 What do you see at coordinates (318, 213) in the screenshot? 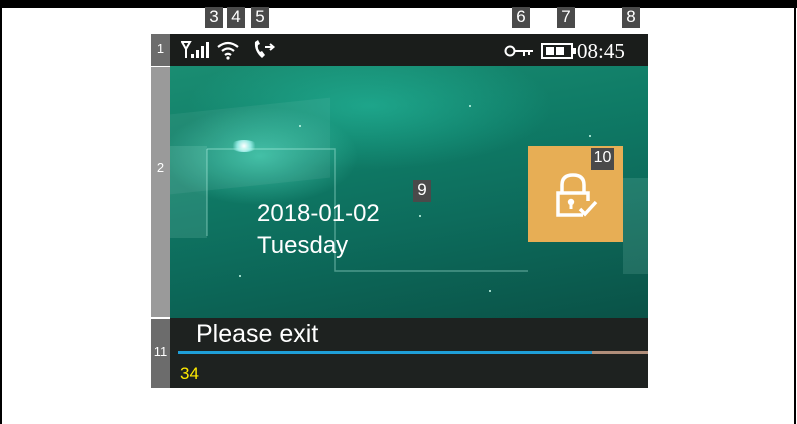
I see `date-text: 2018-01-02` at bounding box center [318, 213].